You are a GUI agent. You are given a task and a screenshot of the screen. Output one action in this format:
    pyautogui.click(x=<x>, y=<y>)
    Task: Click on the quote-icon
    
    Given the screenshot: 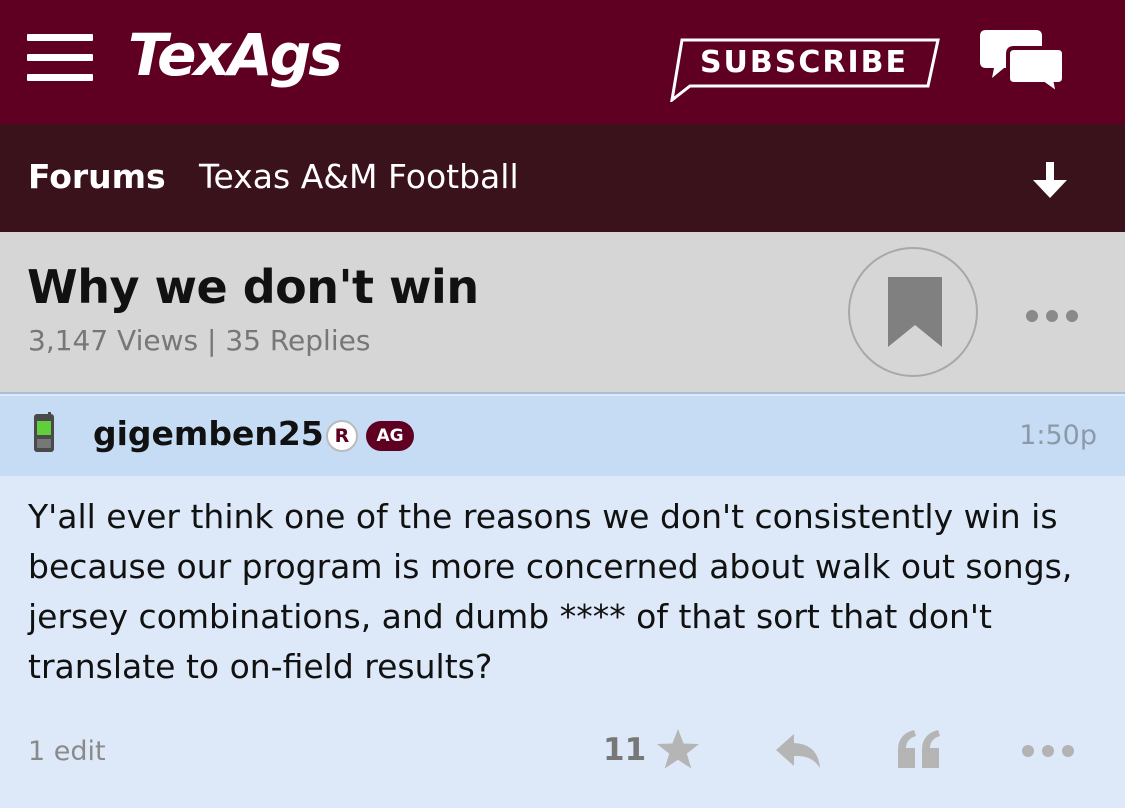 What is the action you would take?
    pyautogui.click(x=919, y=749)
    